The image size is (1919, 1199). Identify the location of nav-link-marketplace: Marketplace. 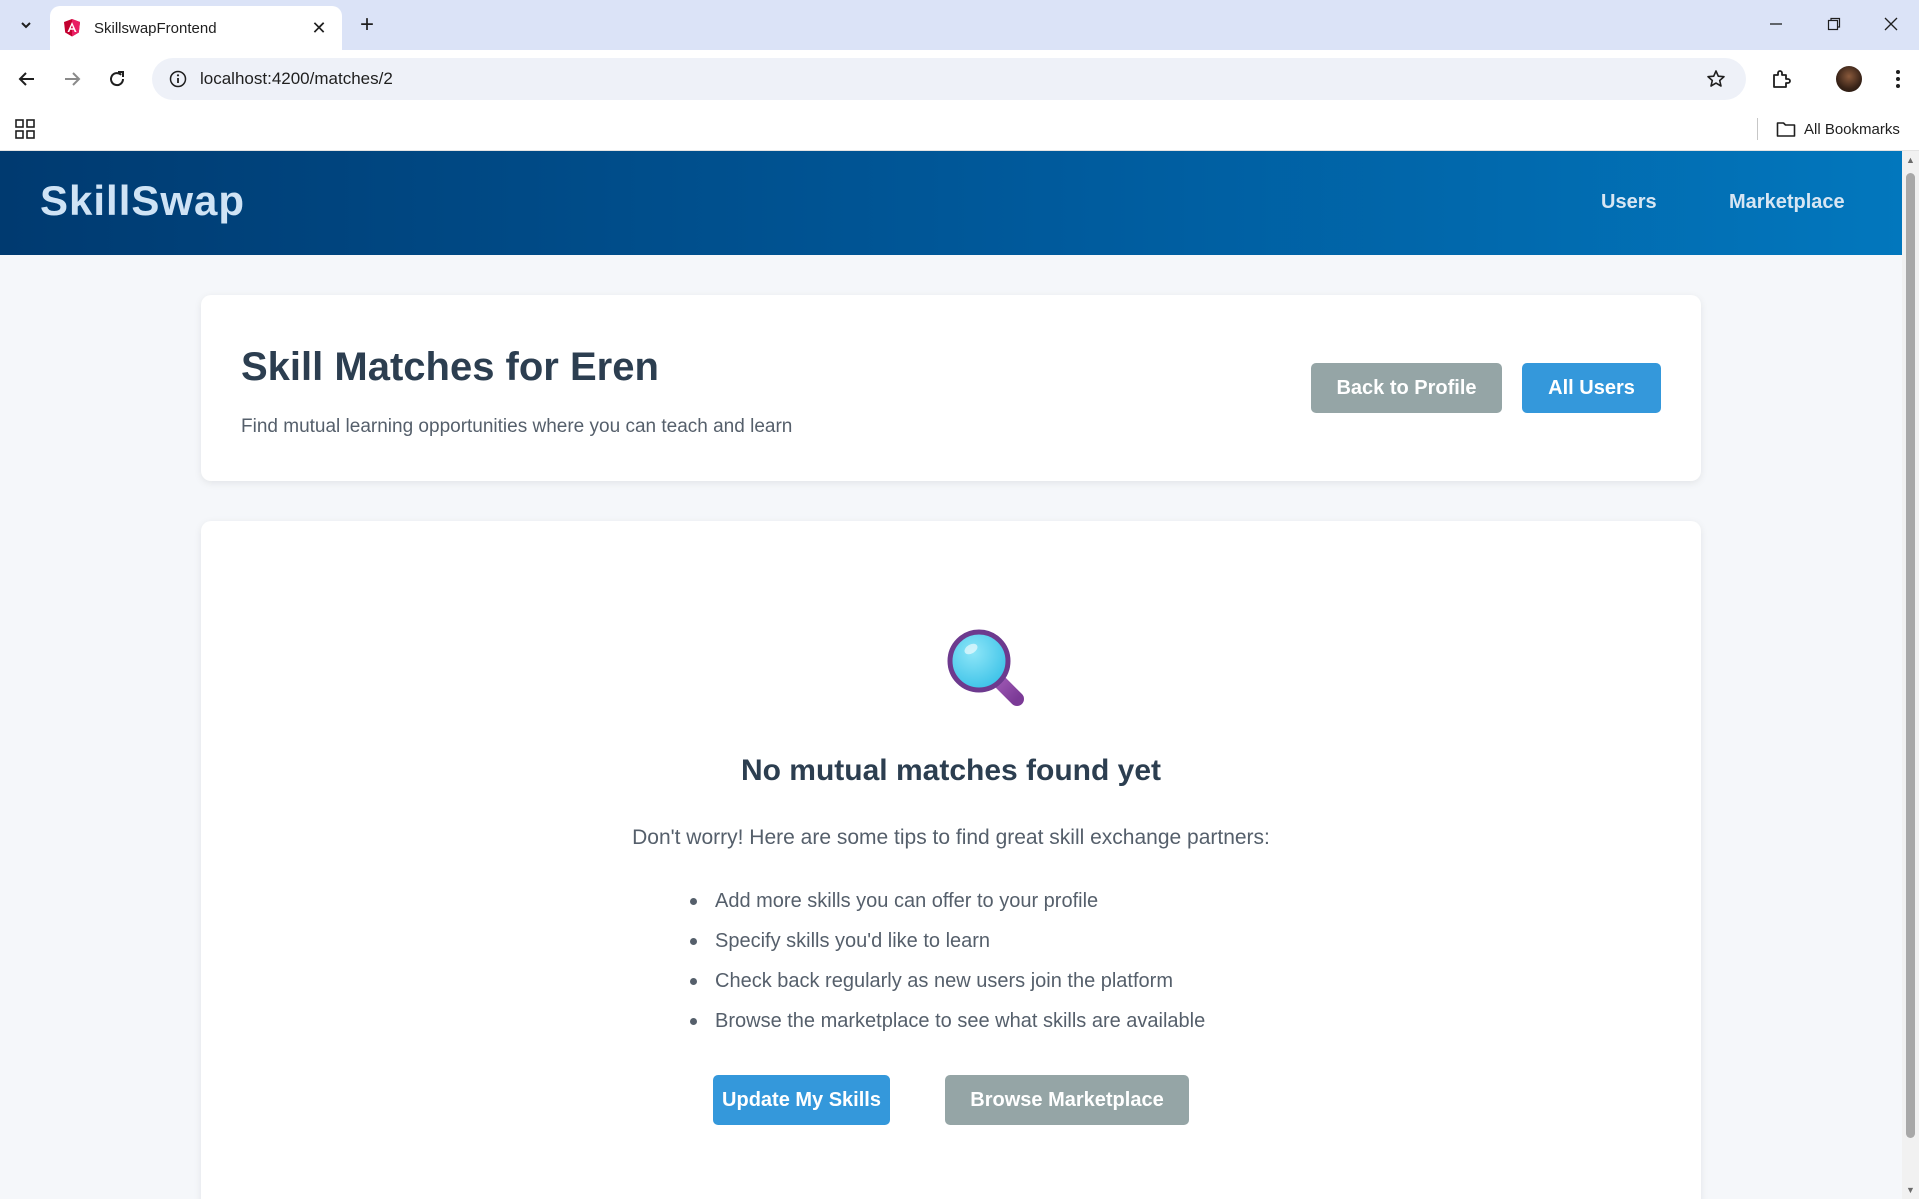
(1787, 202).